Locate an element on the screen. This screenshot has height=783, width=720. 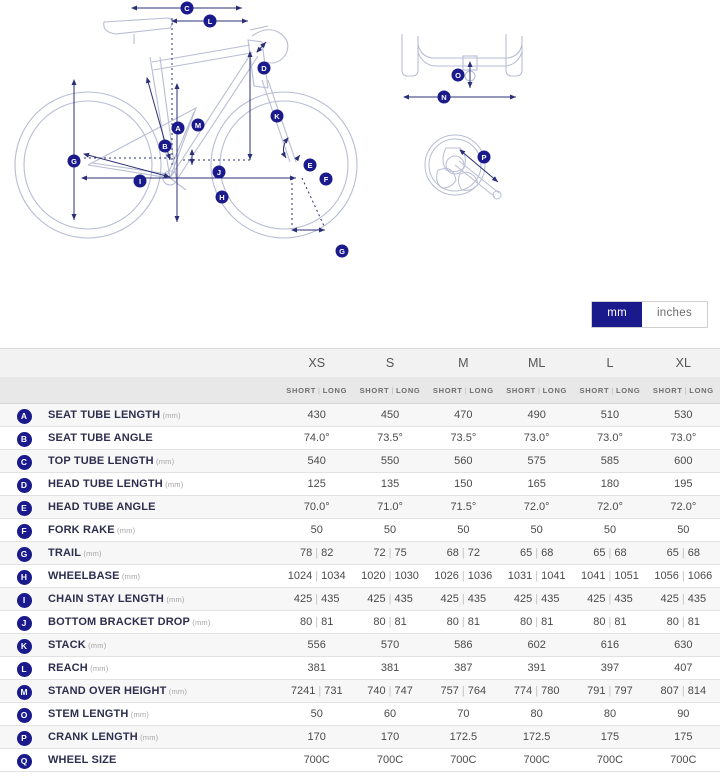
value-cell: 425 | 435 is located at coordinates (317, 599).